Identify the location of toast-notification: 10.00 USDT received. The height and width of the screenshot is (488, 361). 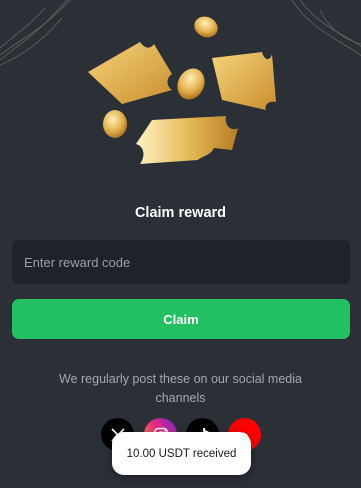
(181, 453).